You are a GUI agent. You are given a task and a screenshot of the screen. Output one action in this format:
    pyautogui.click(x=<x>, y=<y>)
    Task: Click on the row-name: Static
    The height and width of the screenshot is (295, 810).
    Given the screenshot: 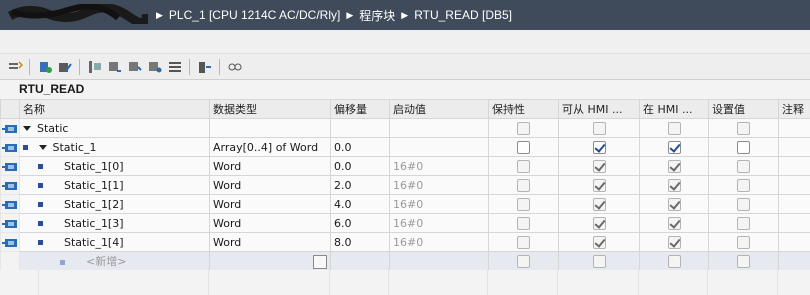 What is the action you would take?
    pyautogui.click(x=53, y=128)
    